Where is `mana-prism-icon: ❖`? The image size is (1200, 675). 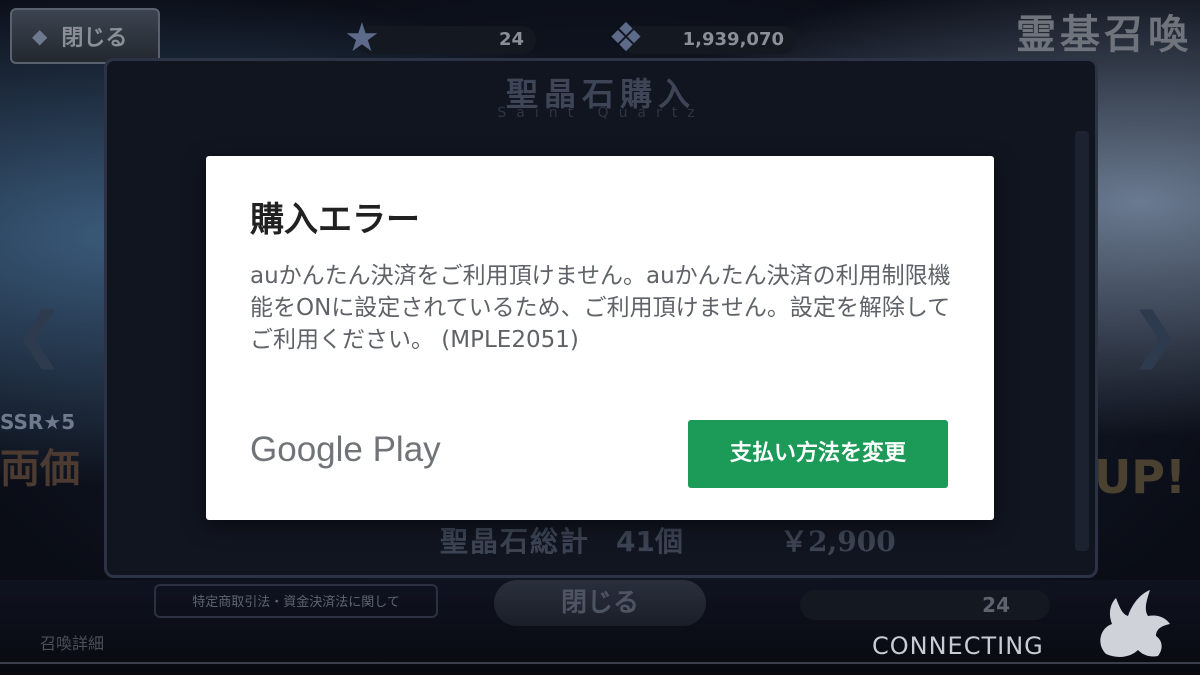
mana-prism-icon: ❖ is located at coordinates (626, 38).